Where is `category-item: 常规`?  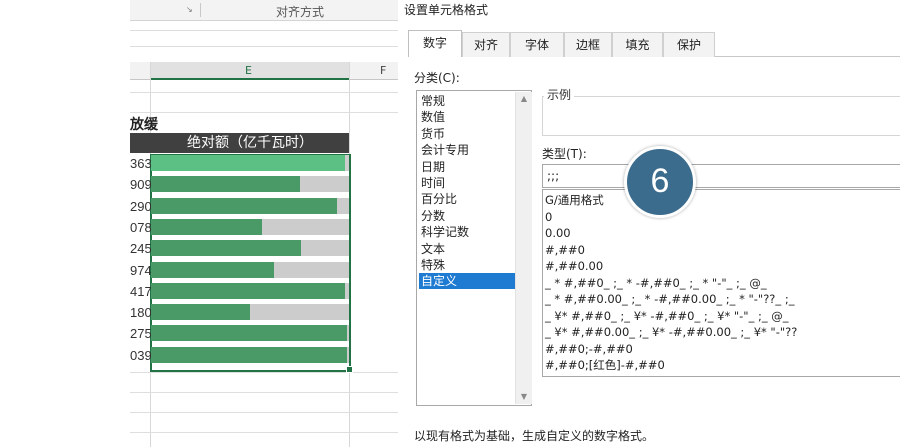
category-item: 常规 is located at coordinates (468, 101).